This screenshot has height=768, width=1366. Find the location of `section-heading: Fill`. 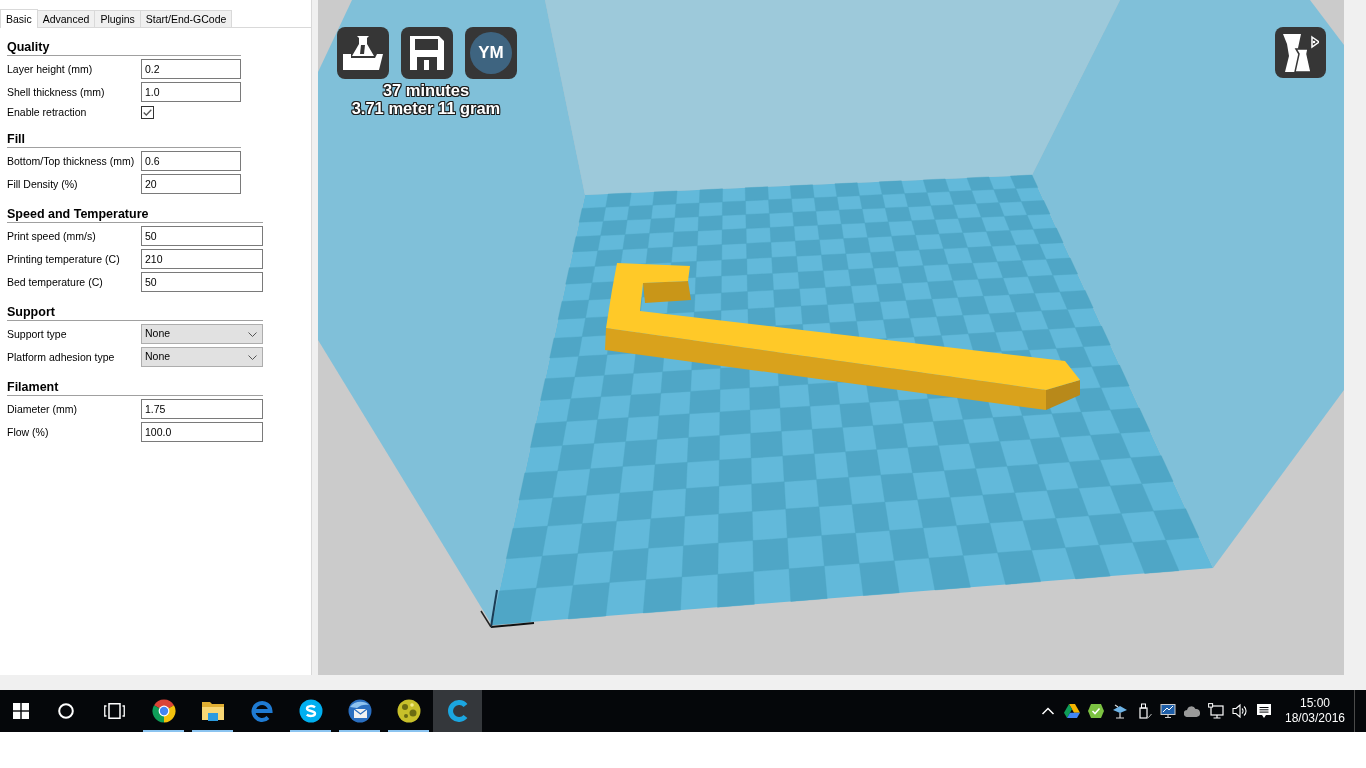

section-heading: Fill is located at coordinates (16, 139).